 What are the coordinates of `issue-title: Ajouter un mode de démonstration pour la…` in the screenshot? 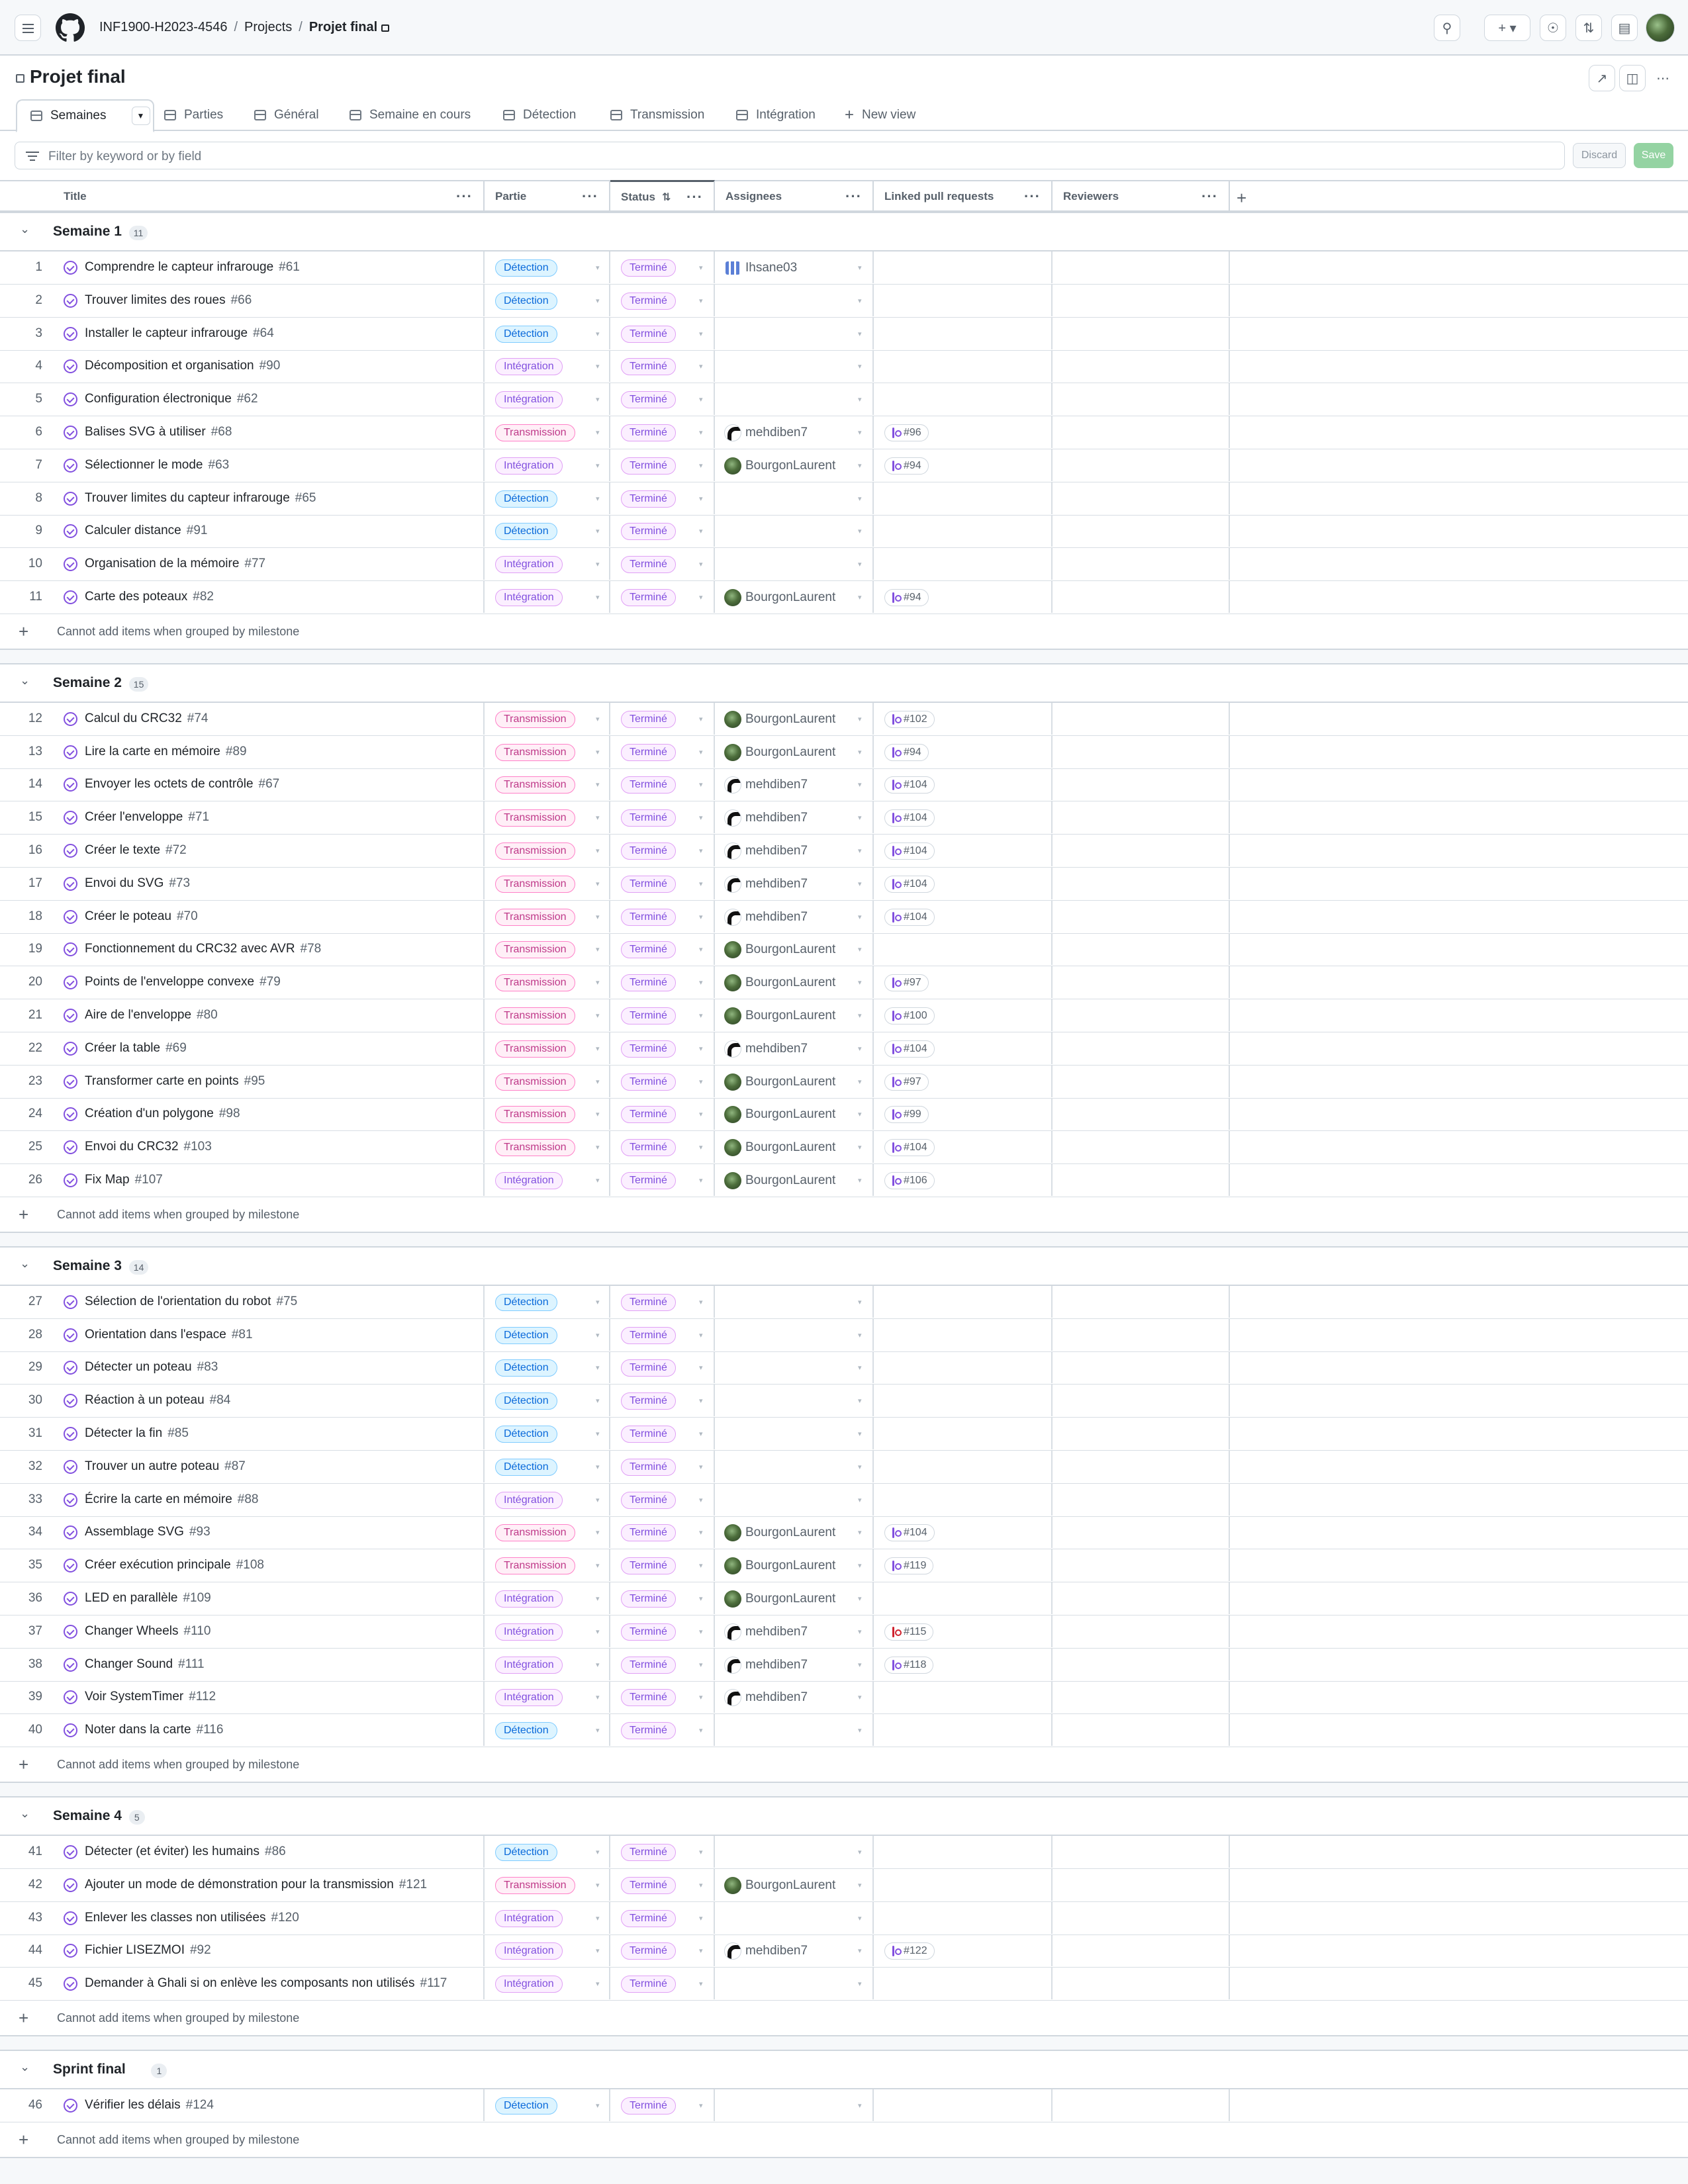 It's located at (256, 1885).